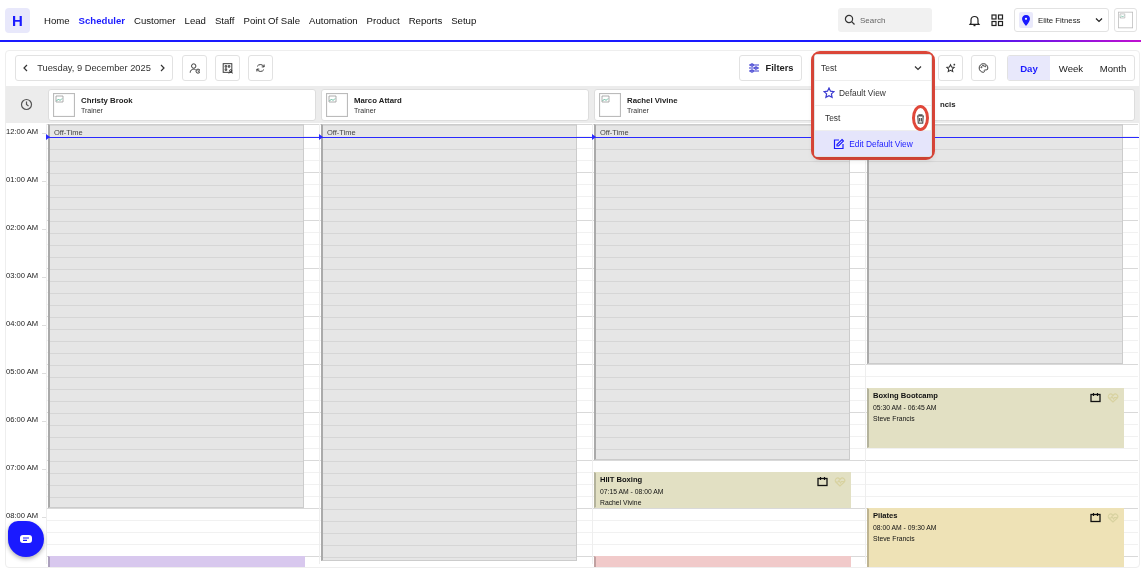  Describe the element at coordinates (26, 539) in the screenshot. I see `chat-icon` at that location.